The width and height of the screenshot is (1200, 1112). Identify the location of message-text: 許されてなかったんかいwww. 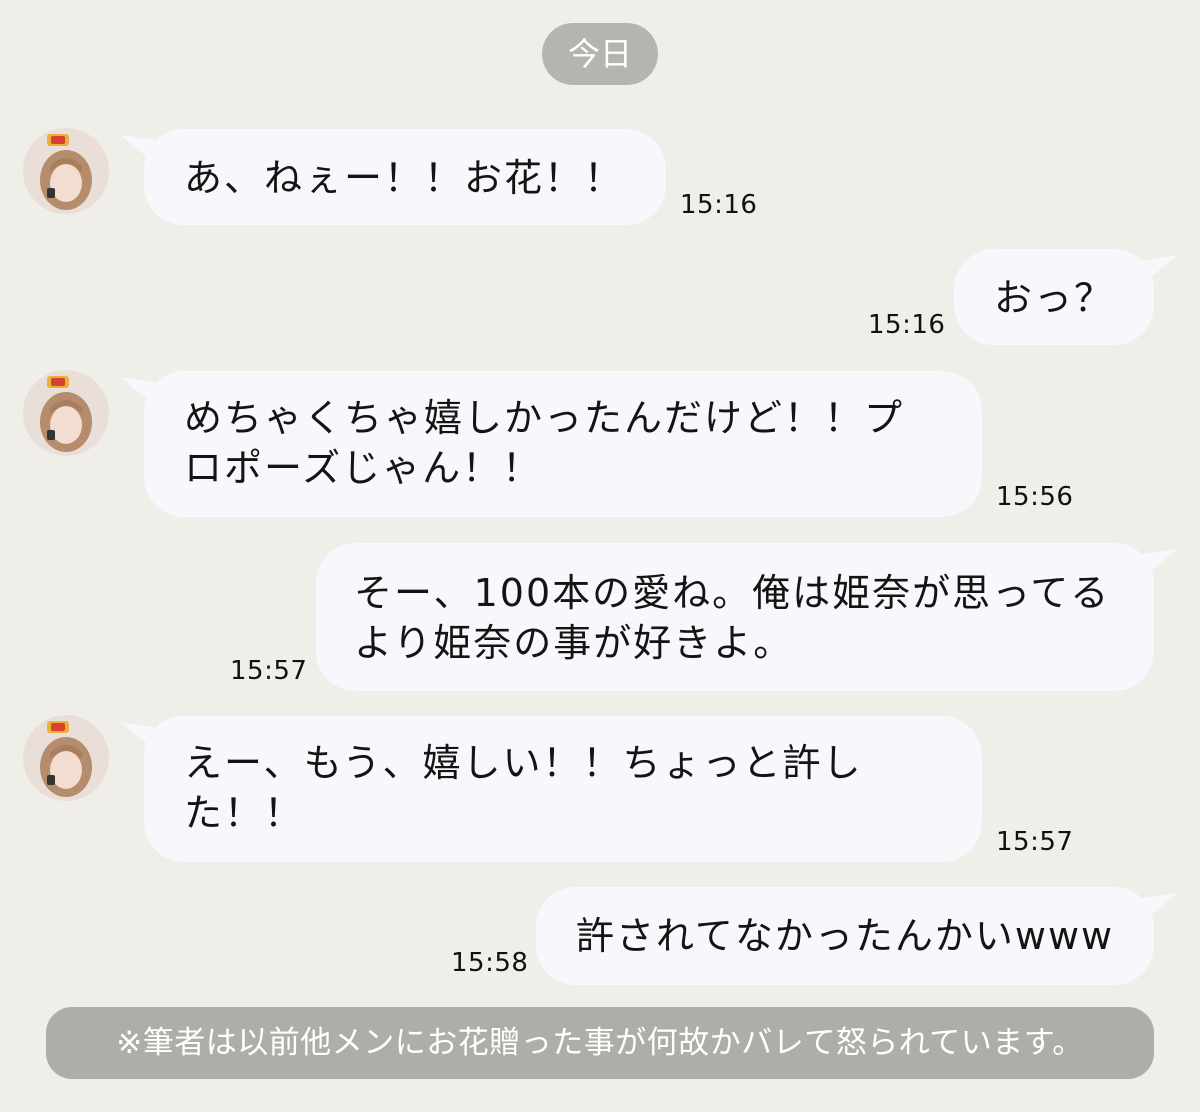
(845, 936).